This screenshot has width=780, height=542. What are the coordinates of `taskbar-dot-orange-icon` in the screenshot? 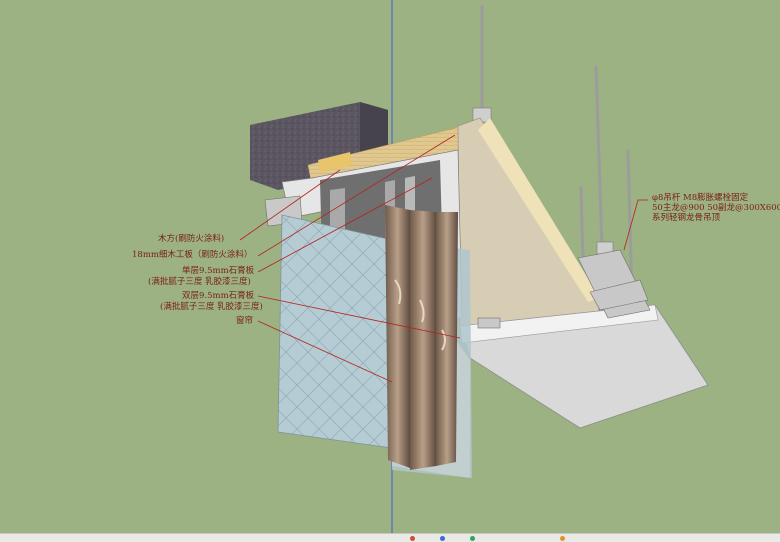 It's located at (562, 538).